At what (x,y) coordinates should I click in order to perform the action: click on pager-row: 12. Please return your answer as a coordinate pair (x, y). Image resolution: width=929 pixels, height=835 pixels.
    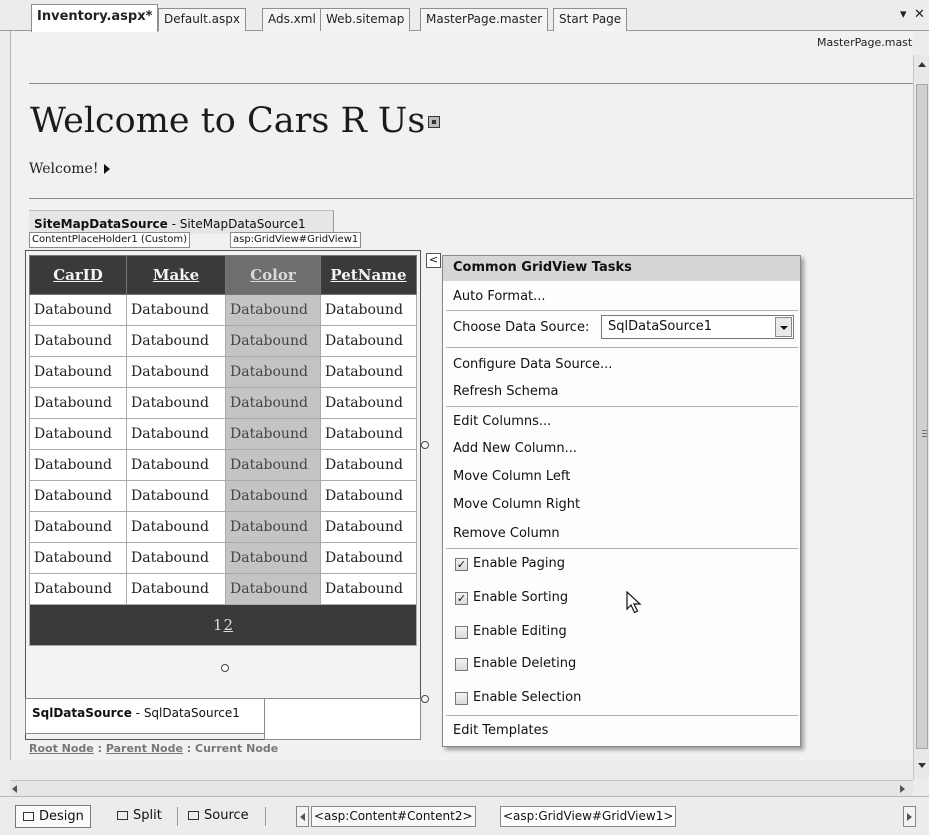
    Looking at the image, I should click on (223, 625).